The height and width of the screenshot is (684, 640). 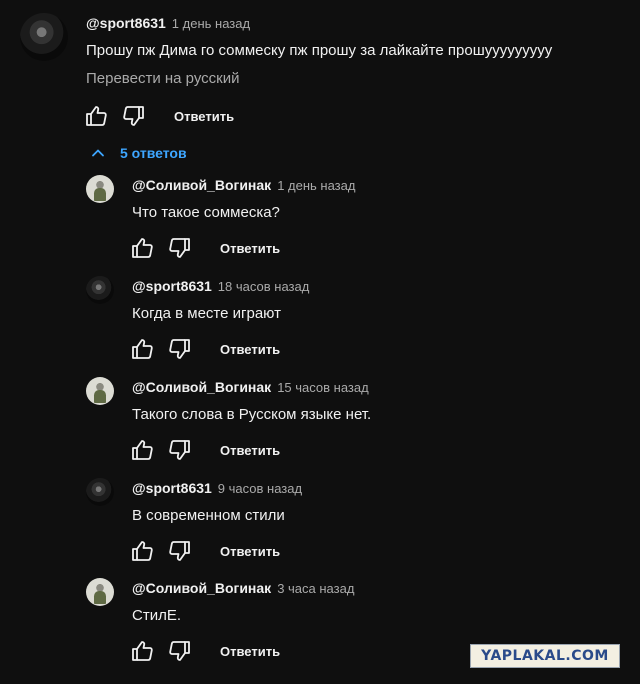 I want to click on replies-toggle: 5 ответов, so click(x=138, y=153).